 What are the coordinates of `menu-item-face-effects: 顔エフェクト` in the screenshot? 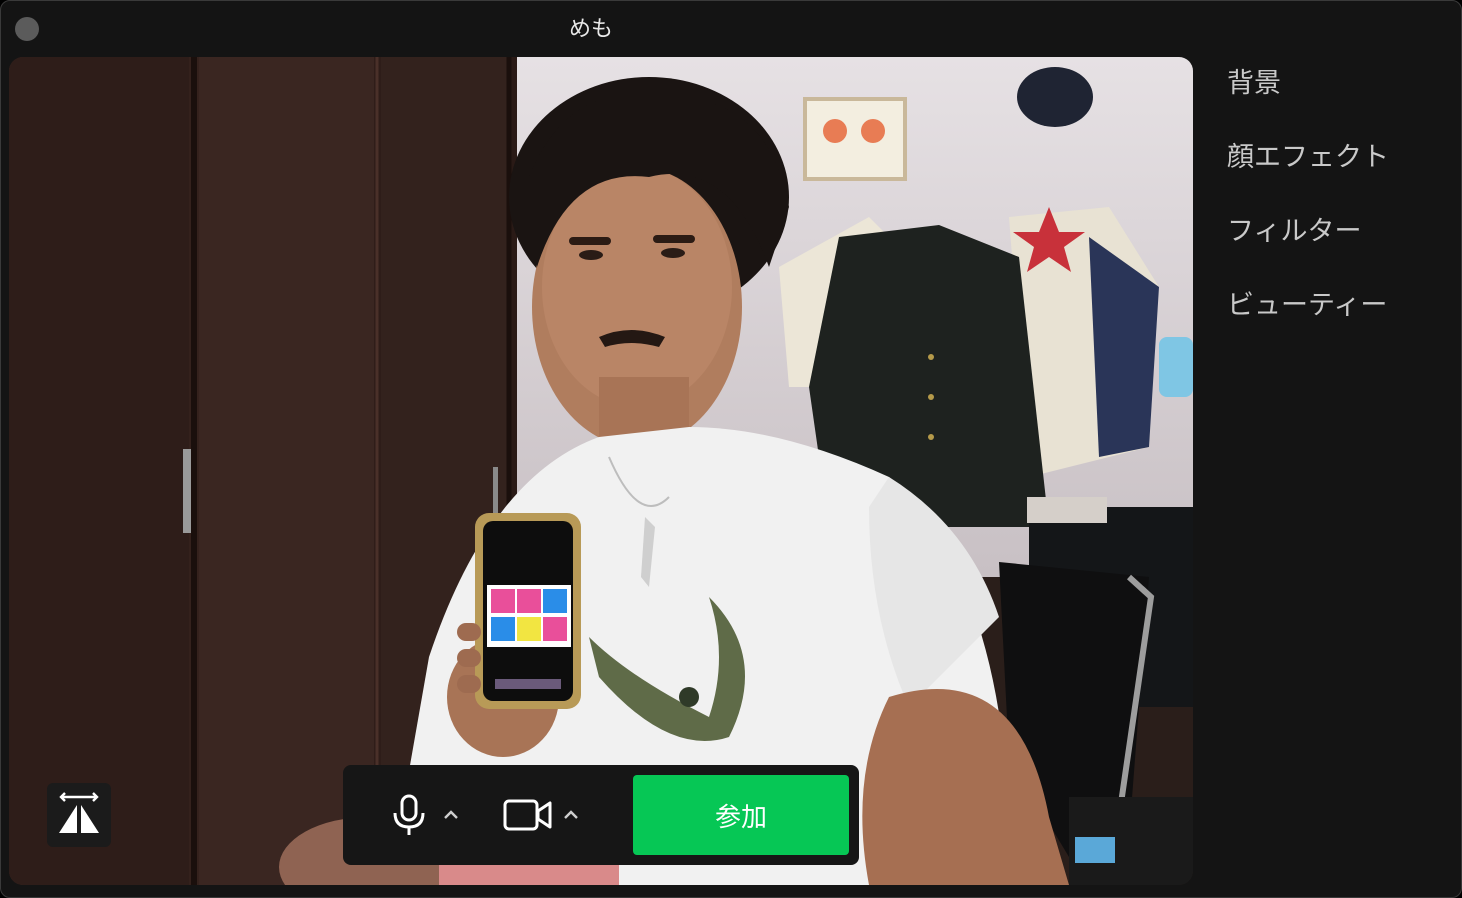 It's located at (1331, 174).